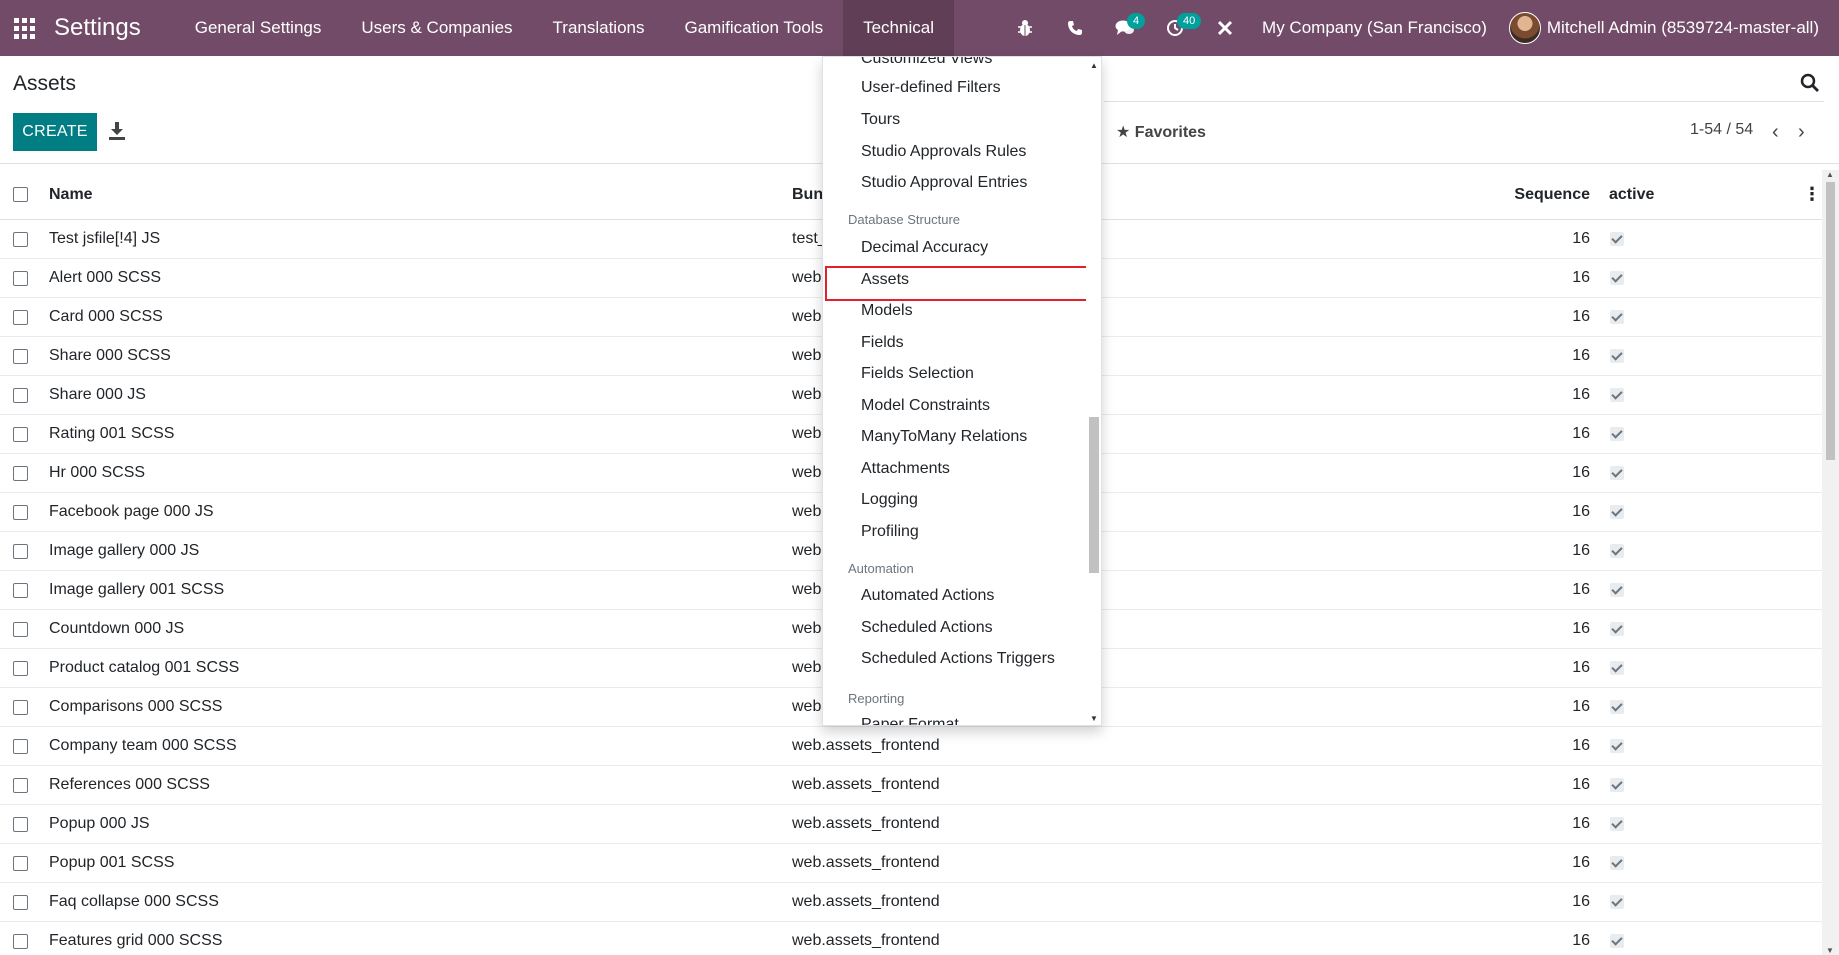  Describe the element at coordinates (1075, 28) in the screenshot. I see `phone-icon` at that location.